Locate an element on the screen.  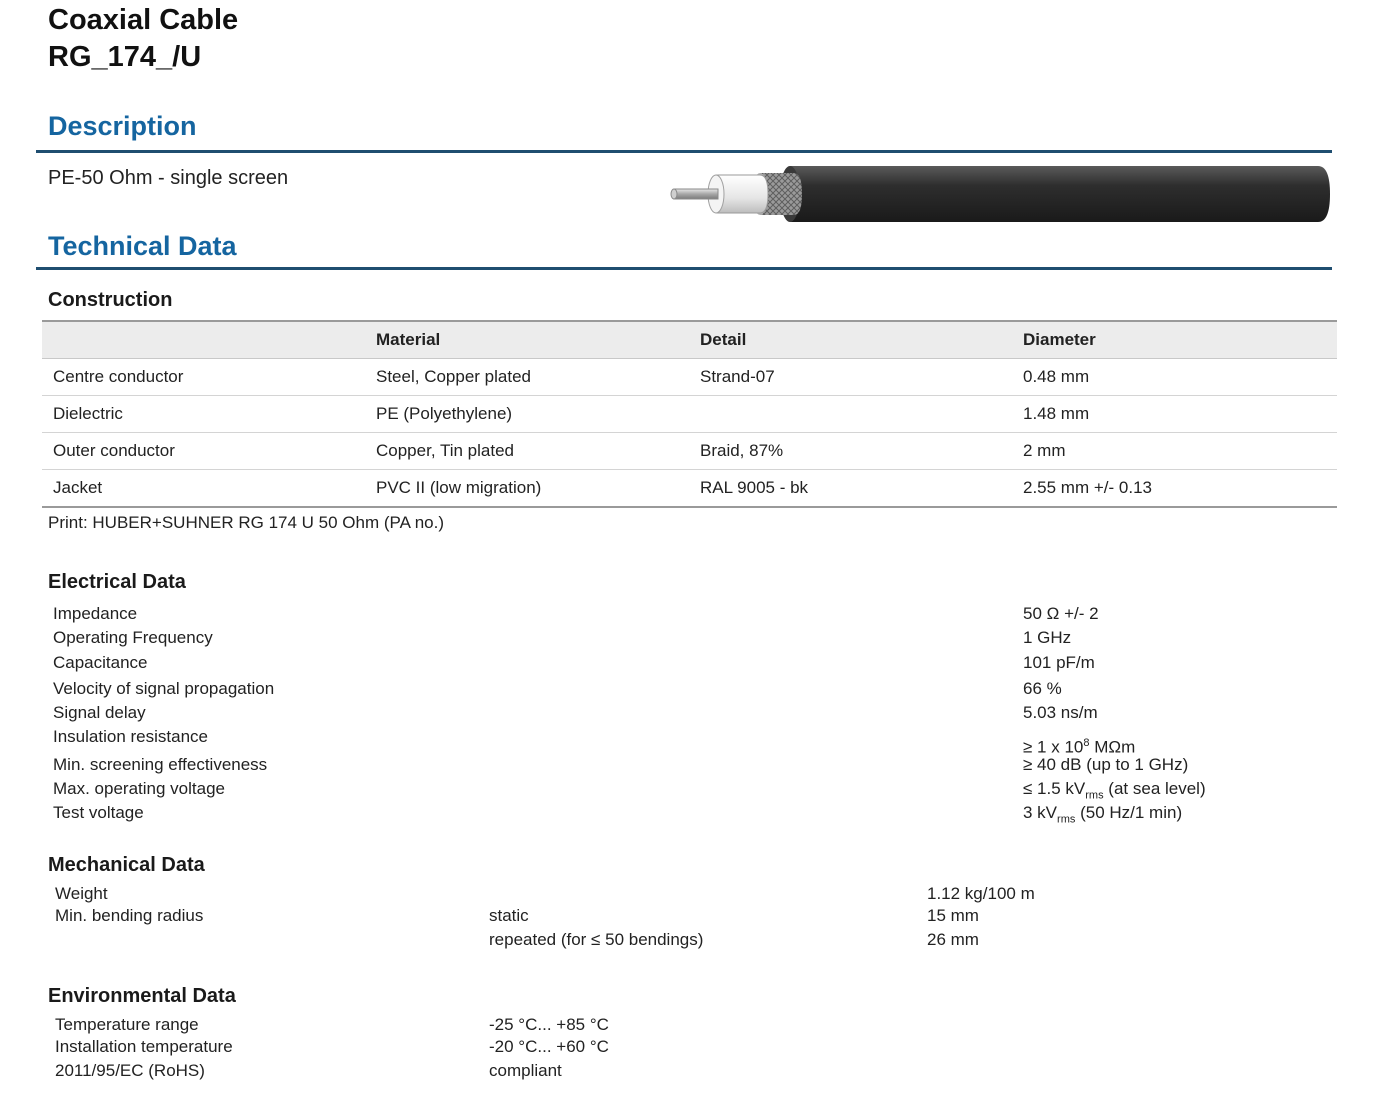
table-cell: Outer conductor is located at coordinates (114, 450).